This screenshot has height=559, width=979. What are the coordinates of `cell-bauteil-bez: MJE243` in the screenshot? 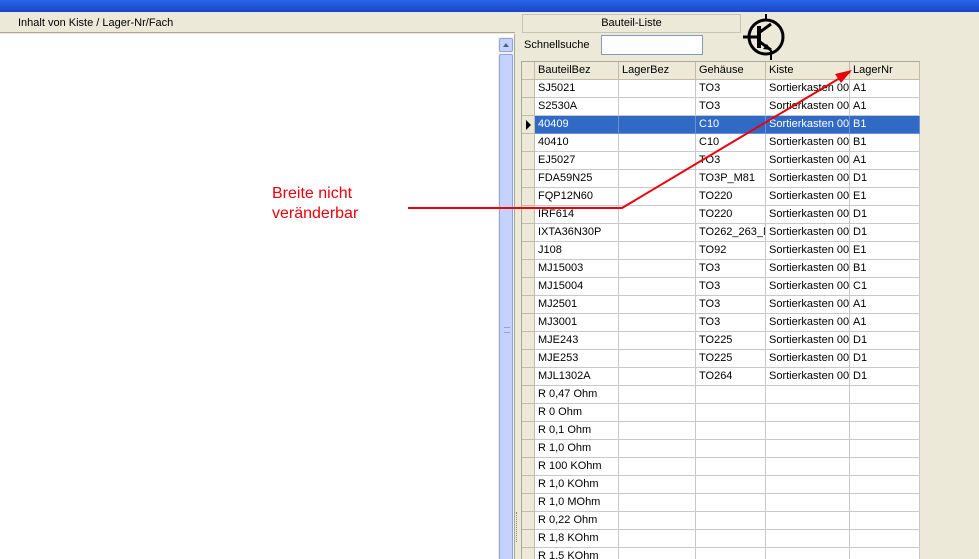 It's located at (577, 341).